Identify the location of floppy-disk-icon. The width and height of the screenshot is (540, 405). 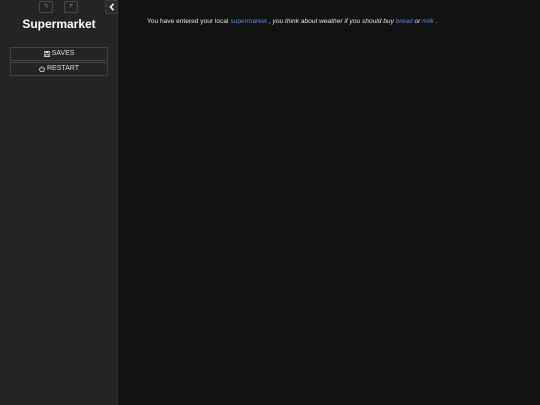
(46, 54).